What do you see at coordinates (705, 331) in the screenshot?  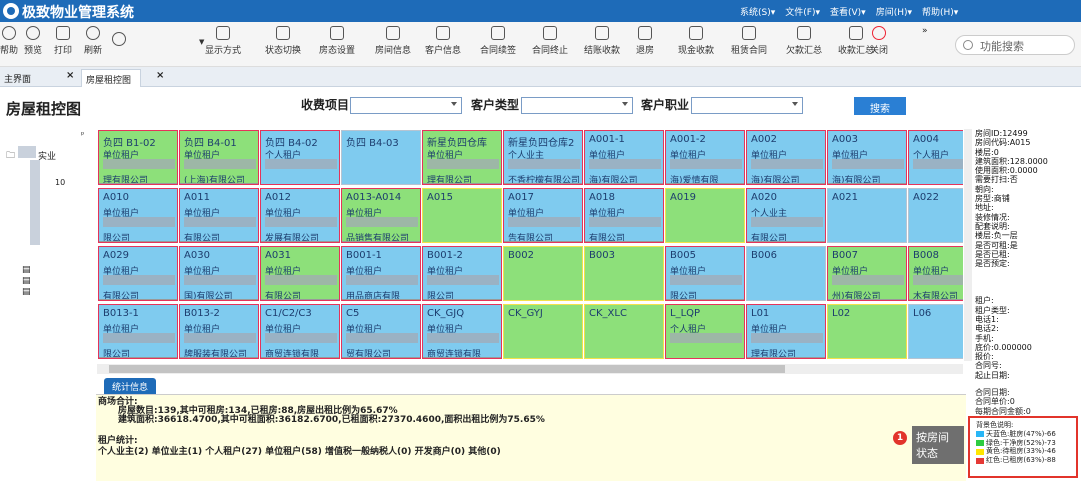 I see `room-cell: L_LQP 个人租户` at bounding box center [705, 331].